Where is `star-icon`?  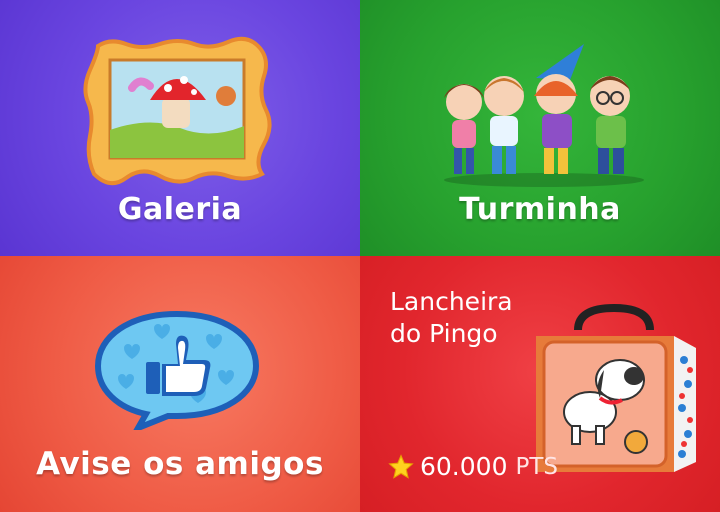
star-icon is located at coordinates (401, 466).